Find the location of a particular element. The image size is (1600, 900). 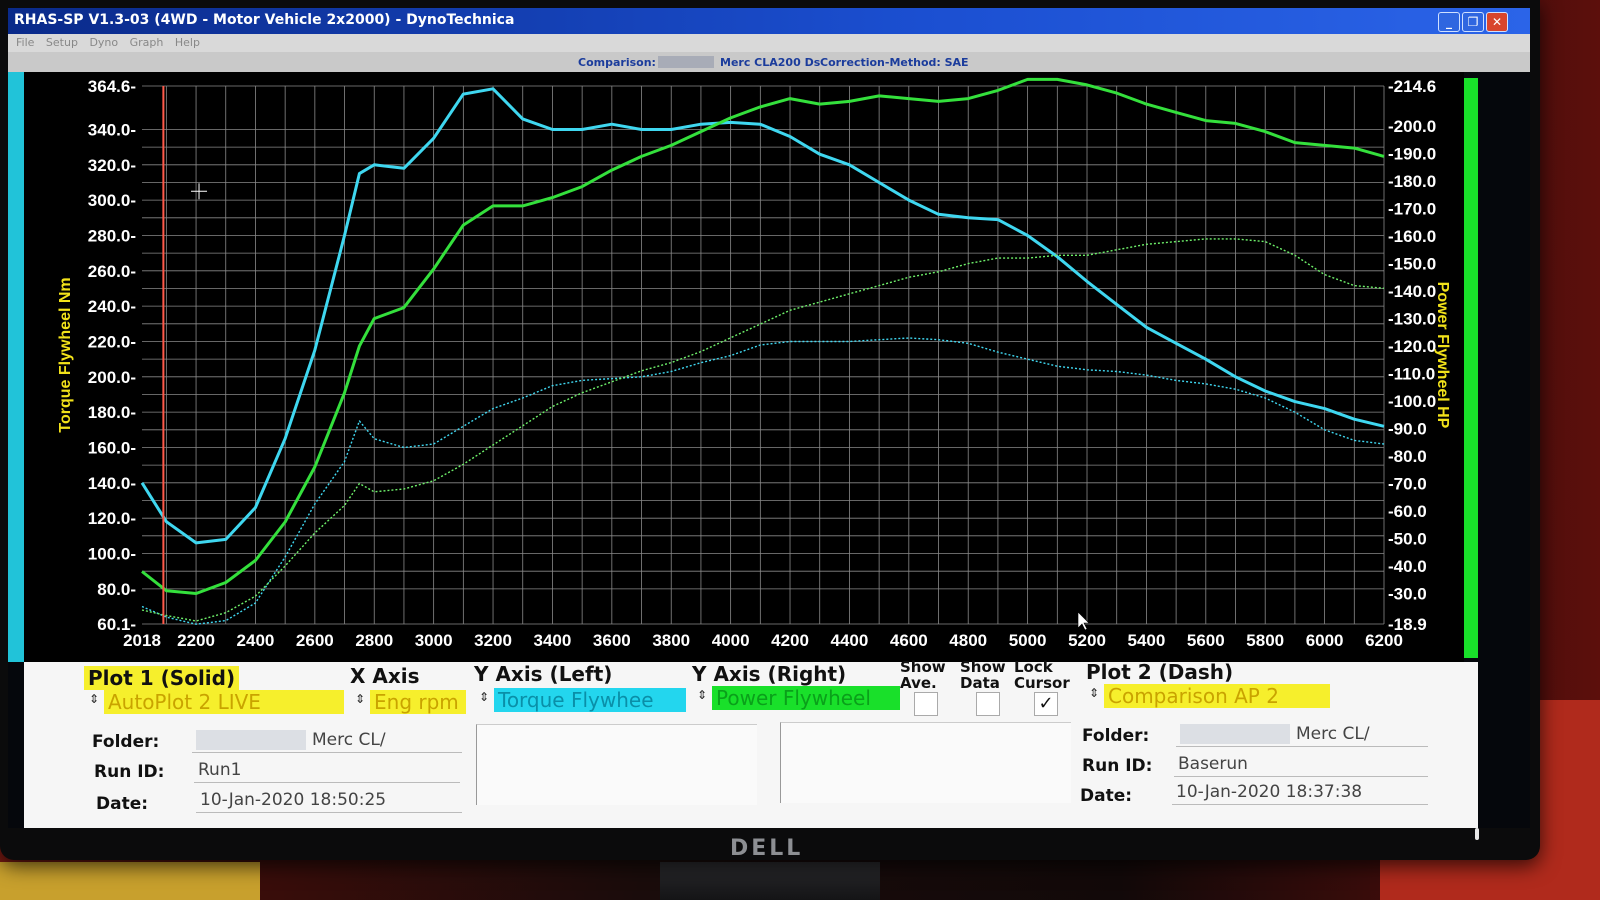

plot2-date-label: Date: is located at coordinates (1106, 796).